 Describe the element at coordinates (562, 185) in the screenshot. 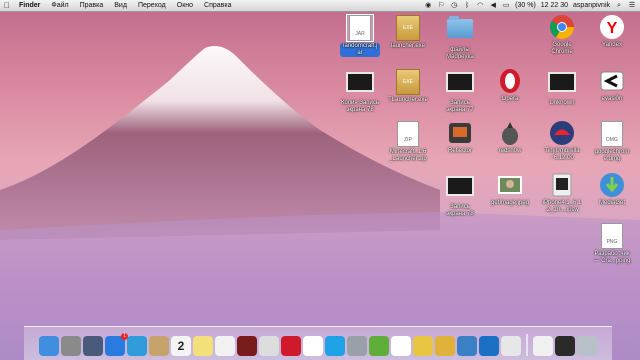

I see `ipsw-icon` at that location.